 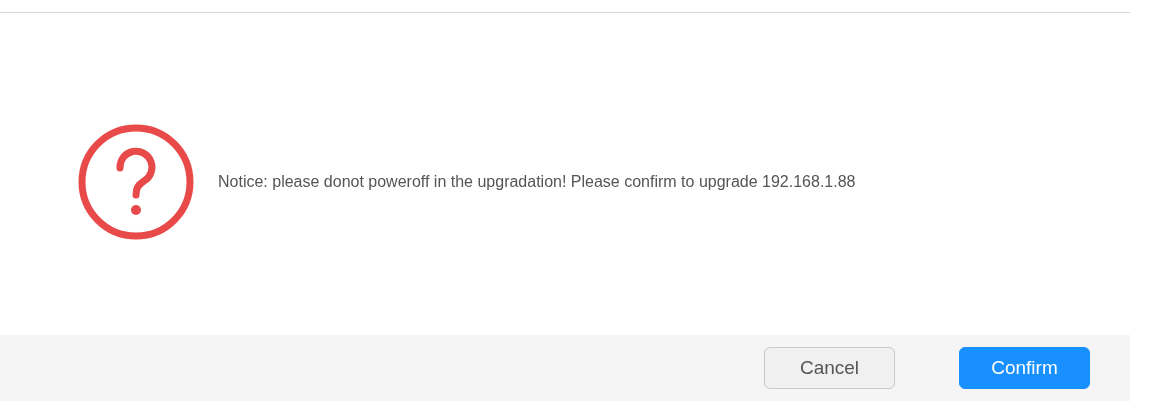 I want to click on question-icon, so click(x=136, y=182).